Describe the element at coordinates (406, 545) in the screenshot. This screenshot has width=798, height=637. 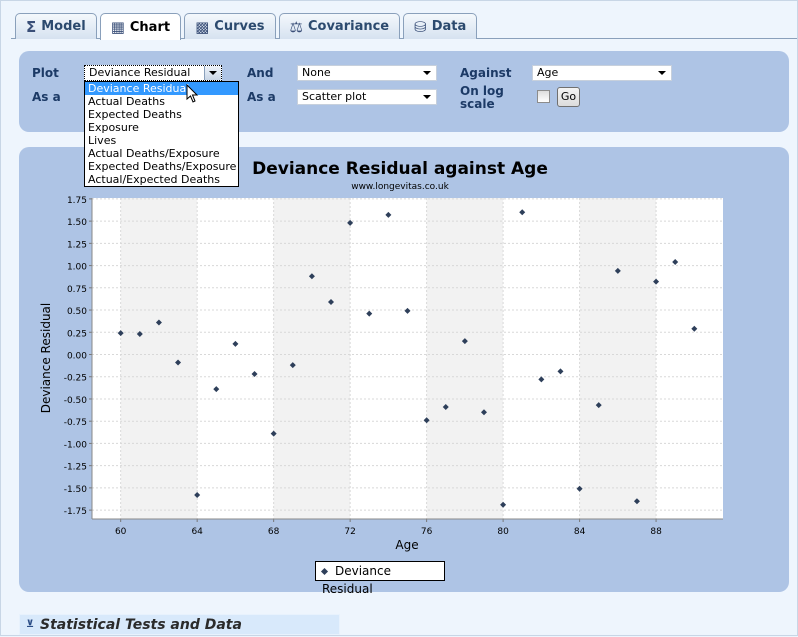
I see `x-axis-label: Age` at that location.